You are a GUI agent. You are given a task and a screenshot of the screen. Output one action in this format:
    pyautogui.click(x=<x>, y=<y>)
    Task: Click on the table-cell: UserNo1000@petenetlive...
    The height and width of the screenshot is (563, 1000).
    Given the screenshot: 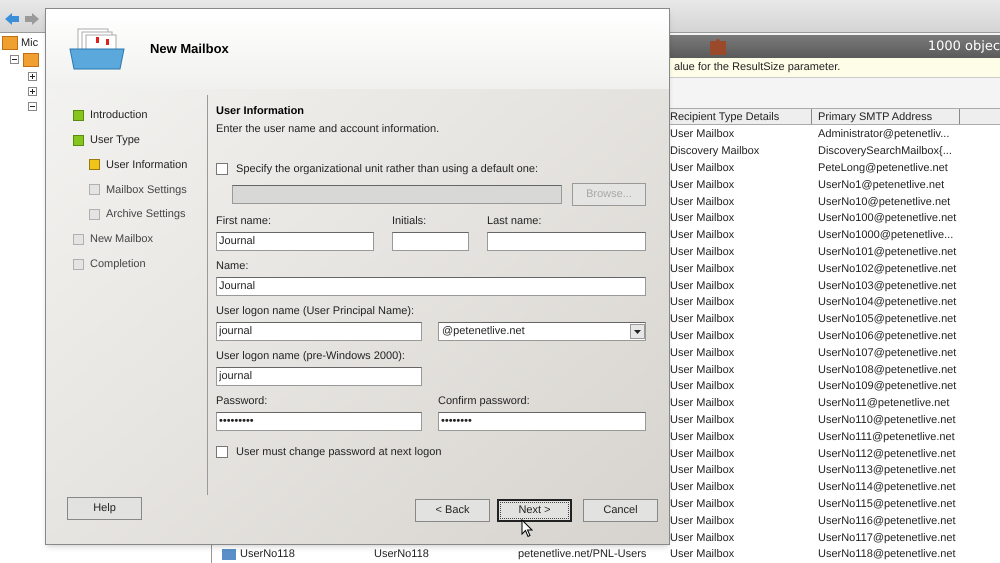 What is the action you would take?
    pyautogui.click(x=886, y=235)
    